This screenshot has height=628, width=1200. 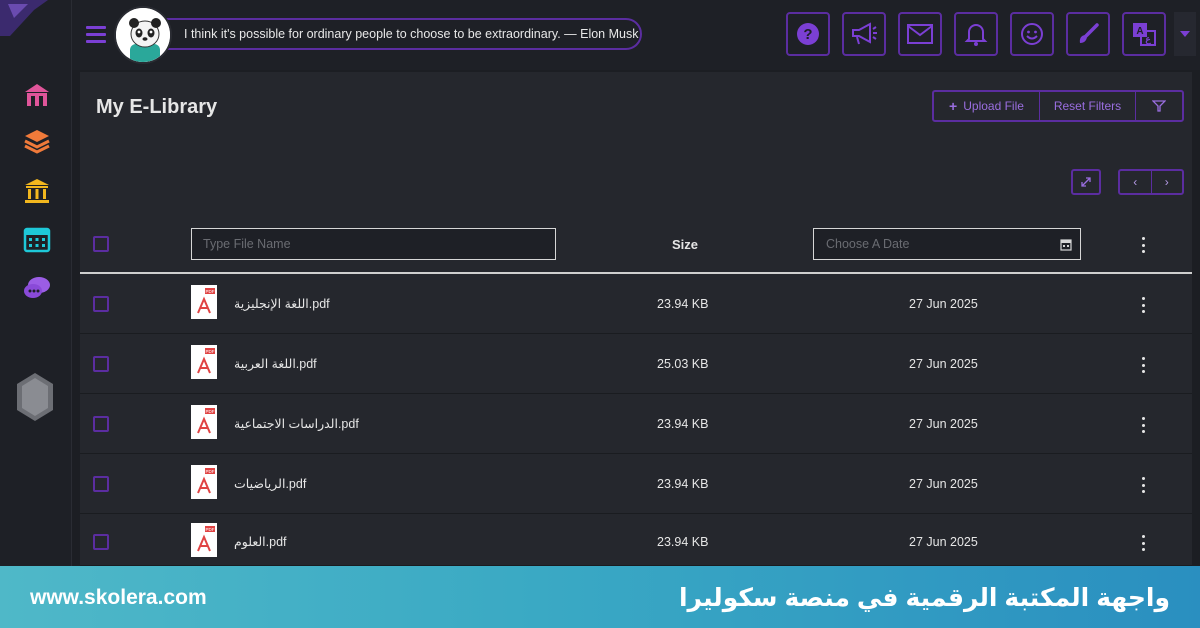 I want to click on next-page-button: ›, so click(x=1167, y=182).